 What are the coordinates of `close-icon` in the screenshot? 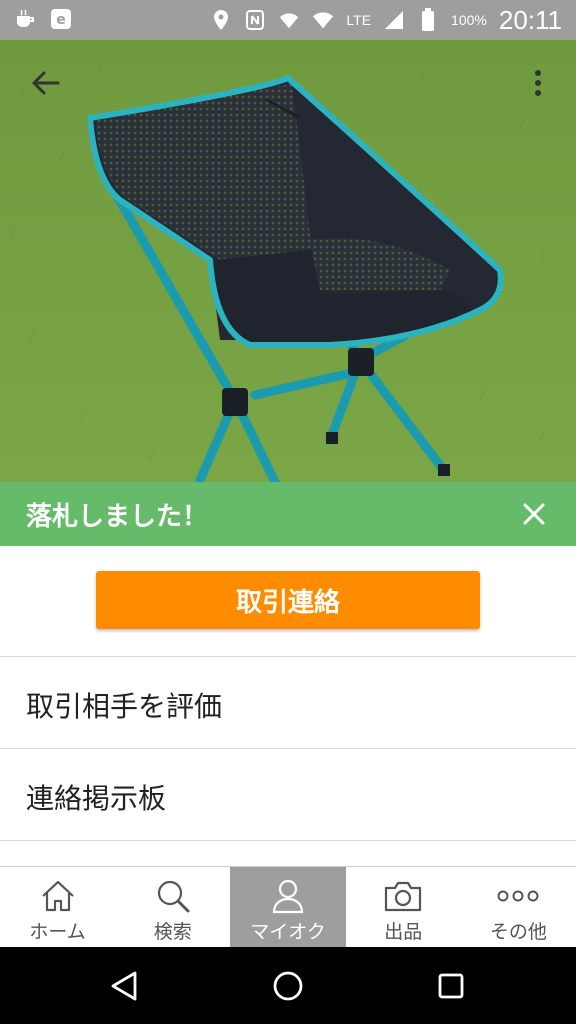 It's located at (534, 514).